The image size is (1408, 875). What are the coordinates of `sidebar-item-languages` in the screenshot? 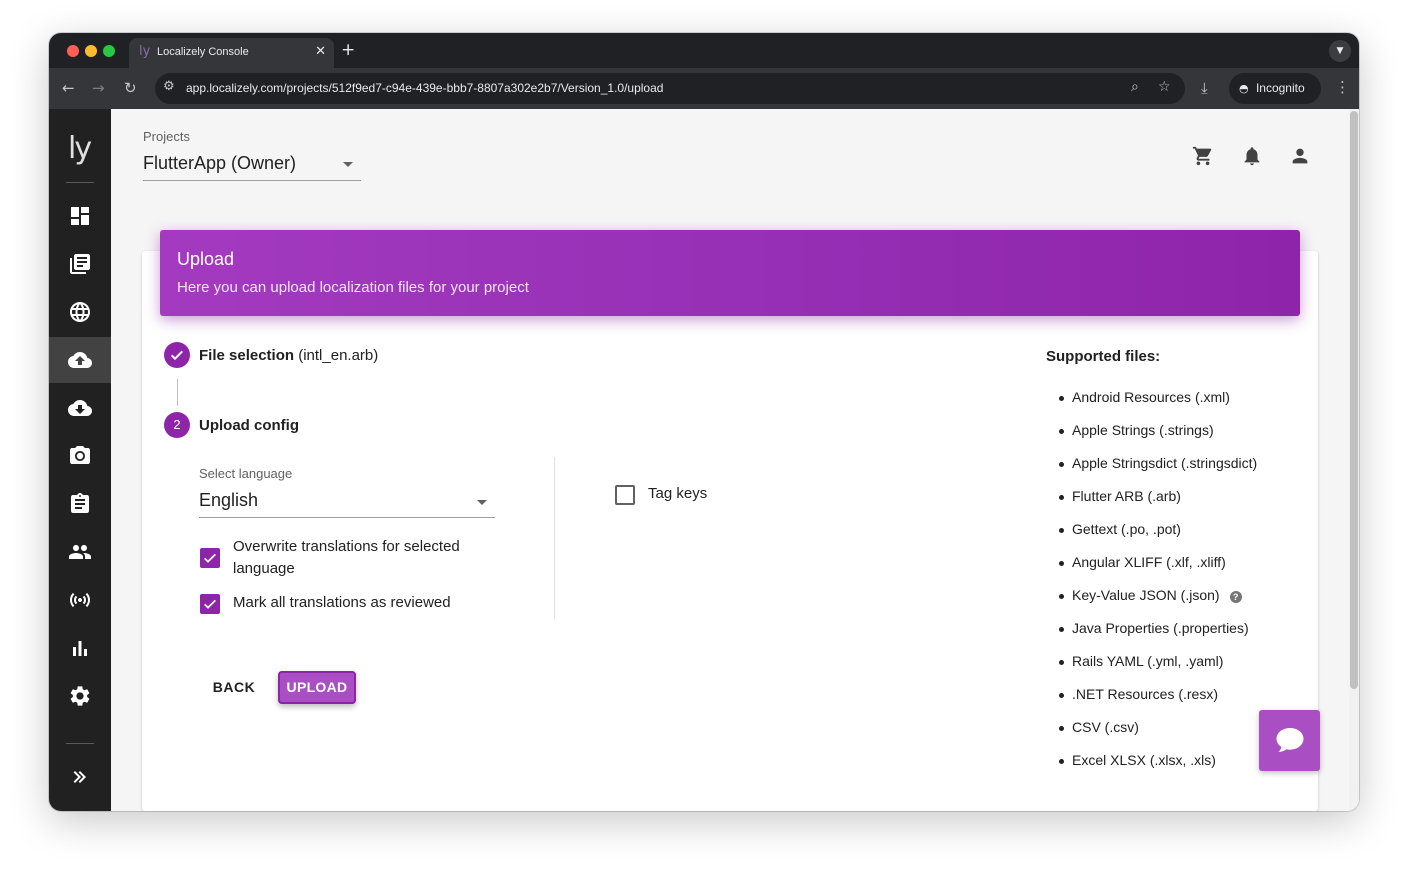 It's located at (80, 312).